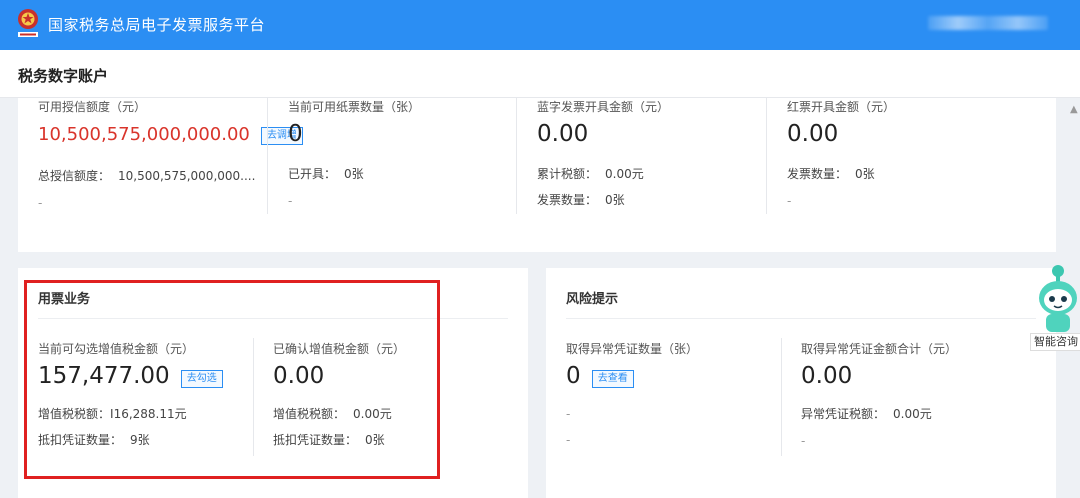 The height and width of the screenshot is (498, 1080). I want to click on scroll-up-icon: ▲, so click(1074, 109).